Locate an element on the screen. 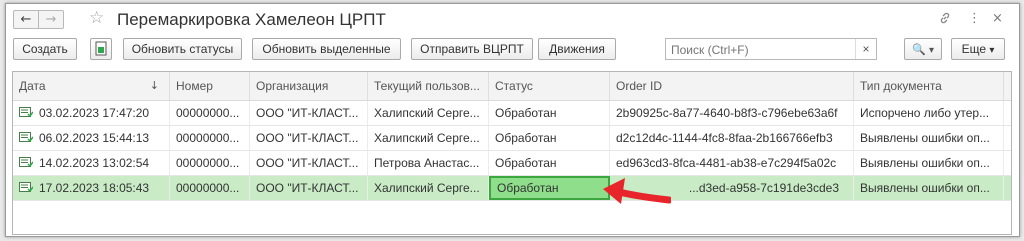  date-text: 03.02.2023 17:47:20 is located at coordinates (94, 113).